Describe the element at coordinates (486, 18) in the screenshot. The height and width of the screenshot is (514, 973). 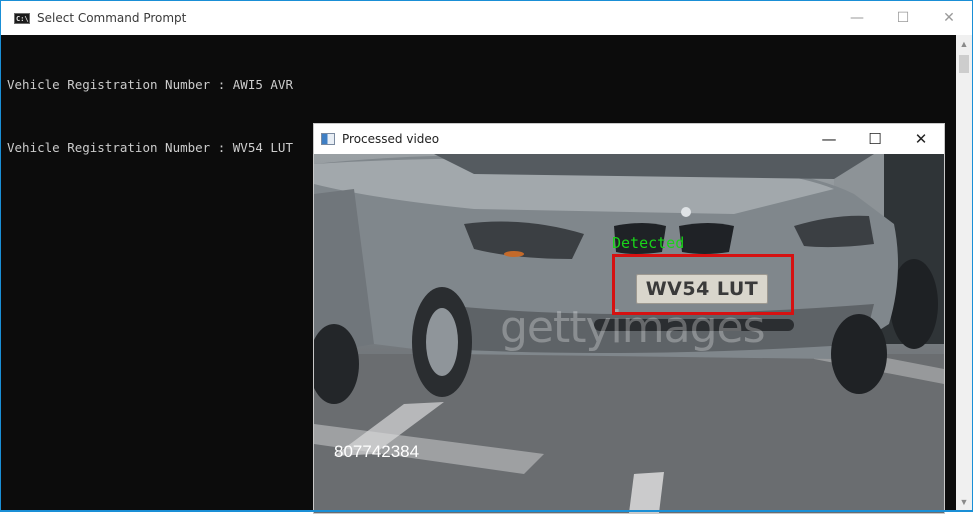
I see `cmd-titlebar: C:\ Select Command Prompt — ☐ ✕` at that location.